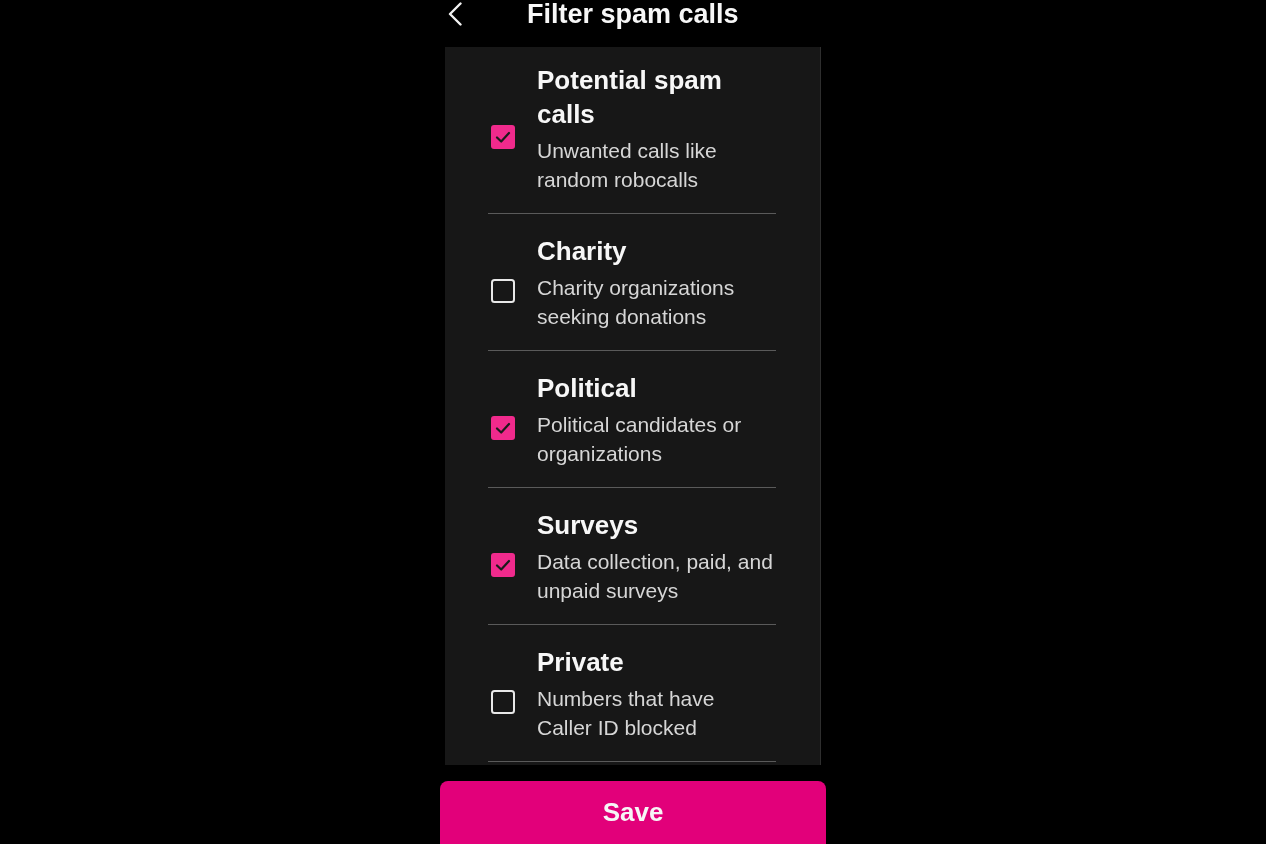 Image resolution: width=1266 pixels, height=844 pixels. Describe the element at coordinates (655, 576) in the screenshot. I see `filter-description: Data collection, paid, and unpaid surveys` at that location.